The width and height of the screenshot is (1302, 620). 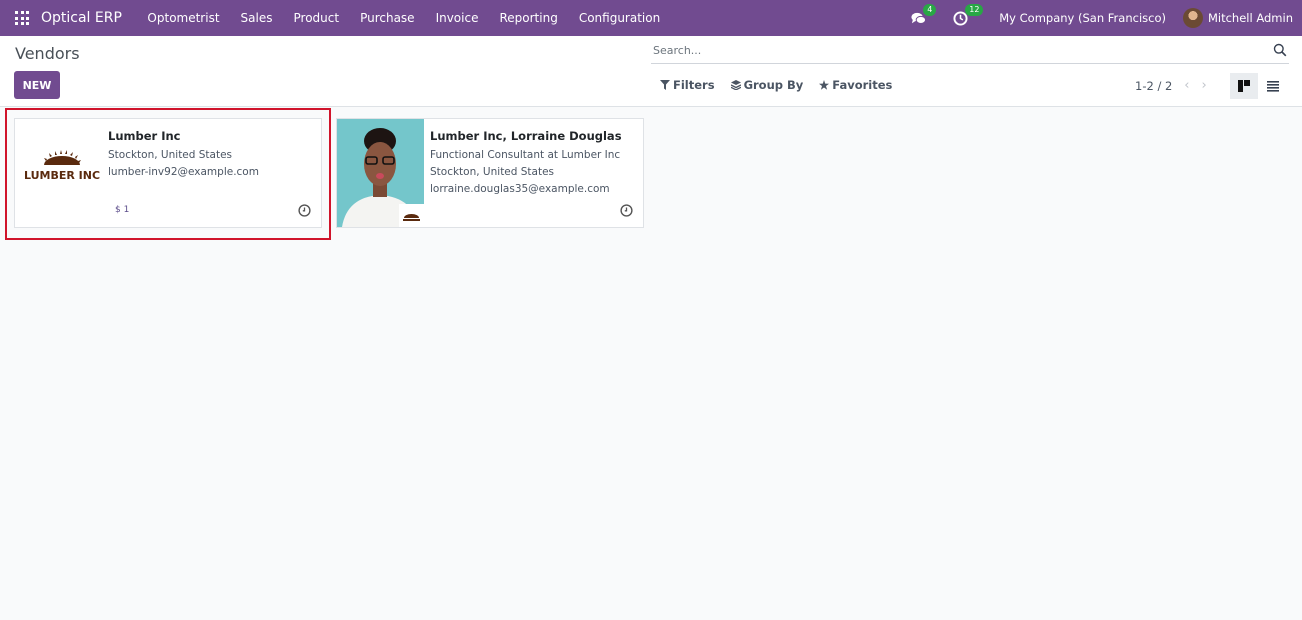 What do you see at coordinates (1280, 50) in the screenshot?
I see `search-icon` at bounding box center [1280, 50].